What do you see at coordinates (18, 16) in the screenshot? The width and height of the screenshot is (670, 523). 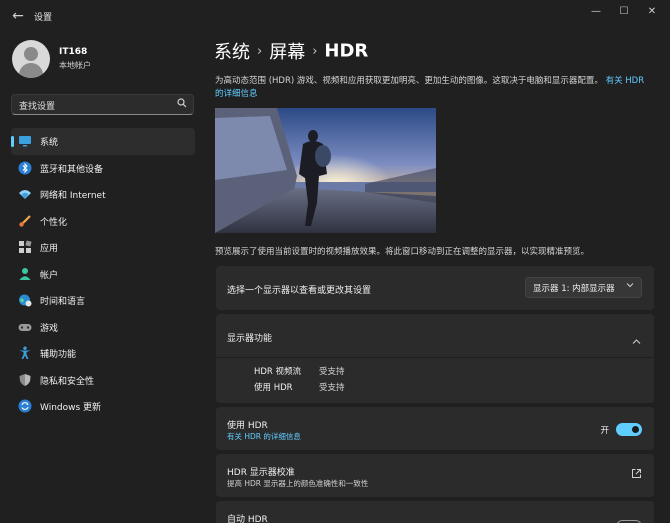 I see `back-button: ←` at bounding box center [18, 16].